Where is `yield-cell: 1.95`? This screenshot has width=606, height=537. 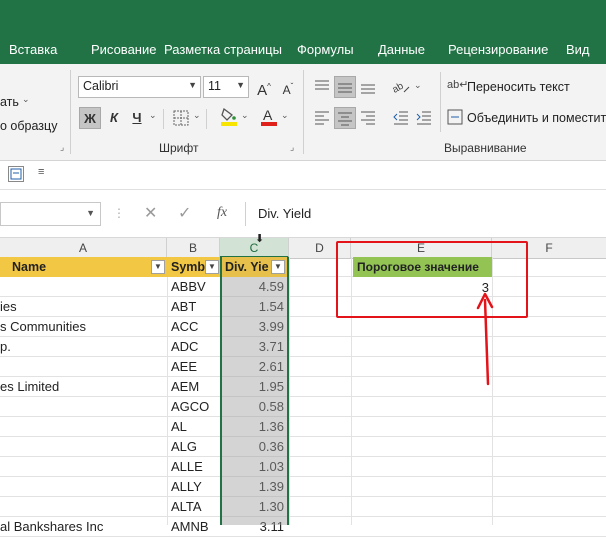 yield-cell: 1.95 is located at coordinates (254, 387).